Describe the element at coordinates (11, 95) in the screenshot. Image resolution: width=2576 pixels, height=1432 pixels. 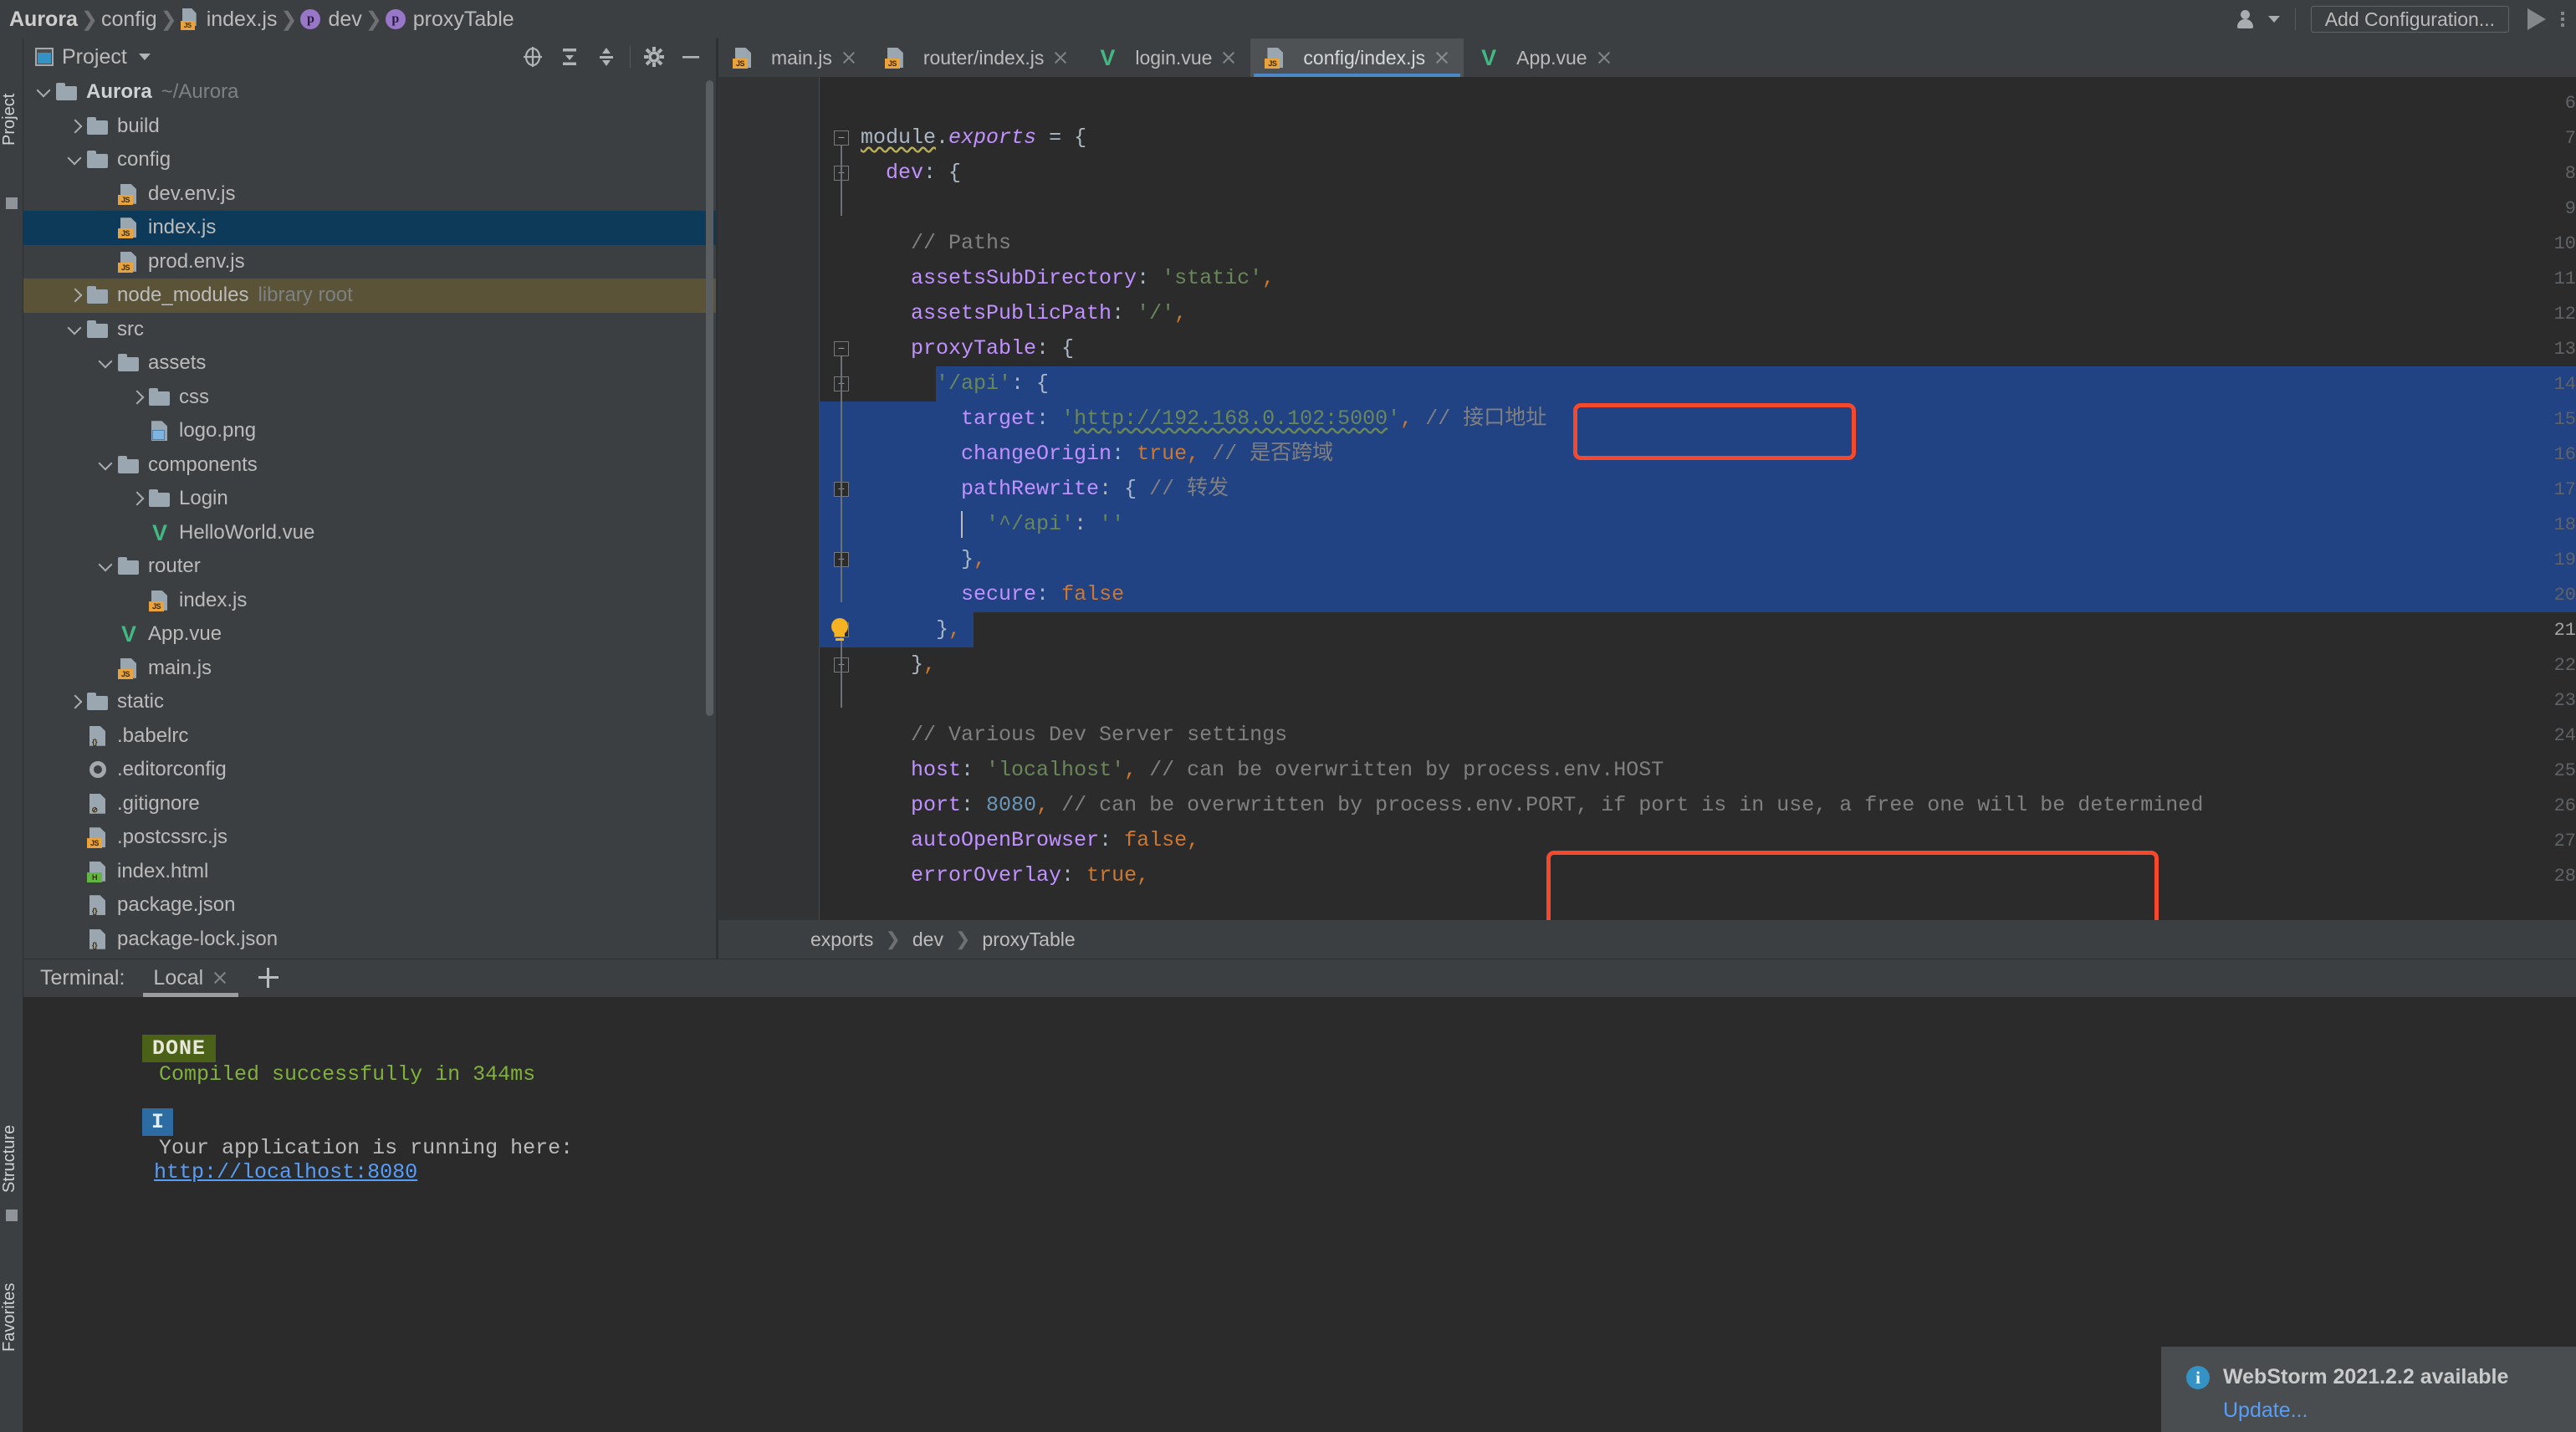
I see `sidebar-tab-project: Project` at that location.